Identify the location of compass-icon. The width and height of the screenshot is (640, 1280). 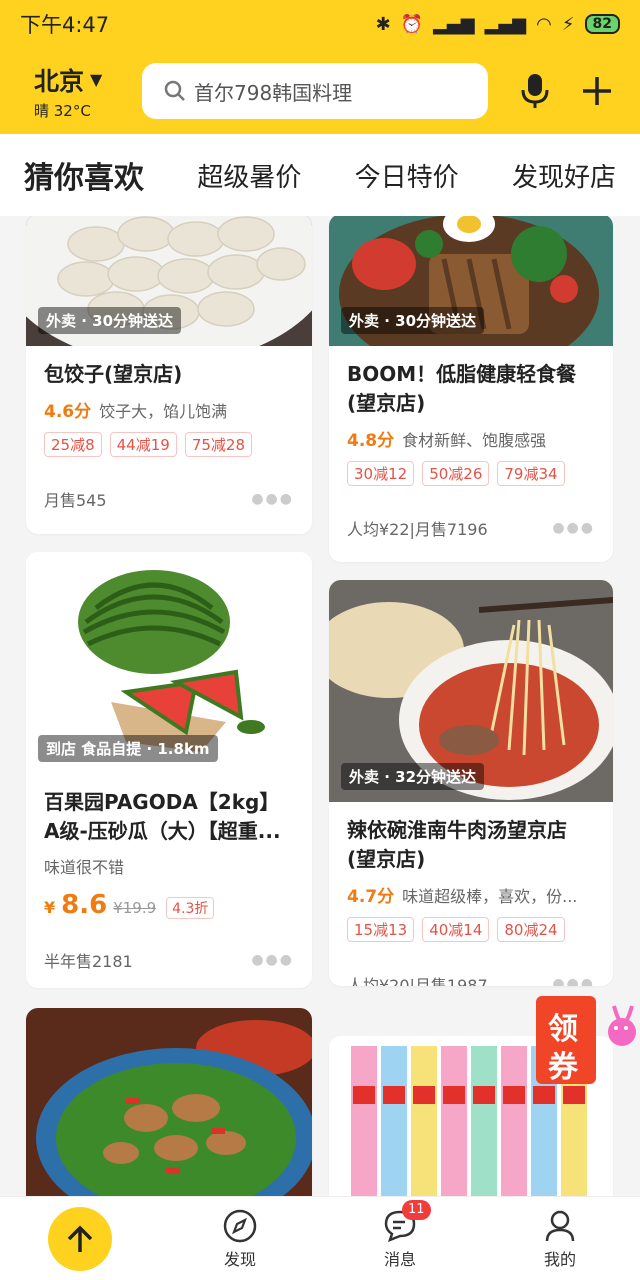
(240, 1225).